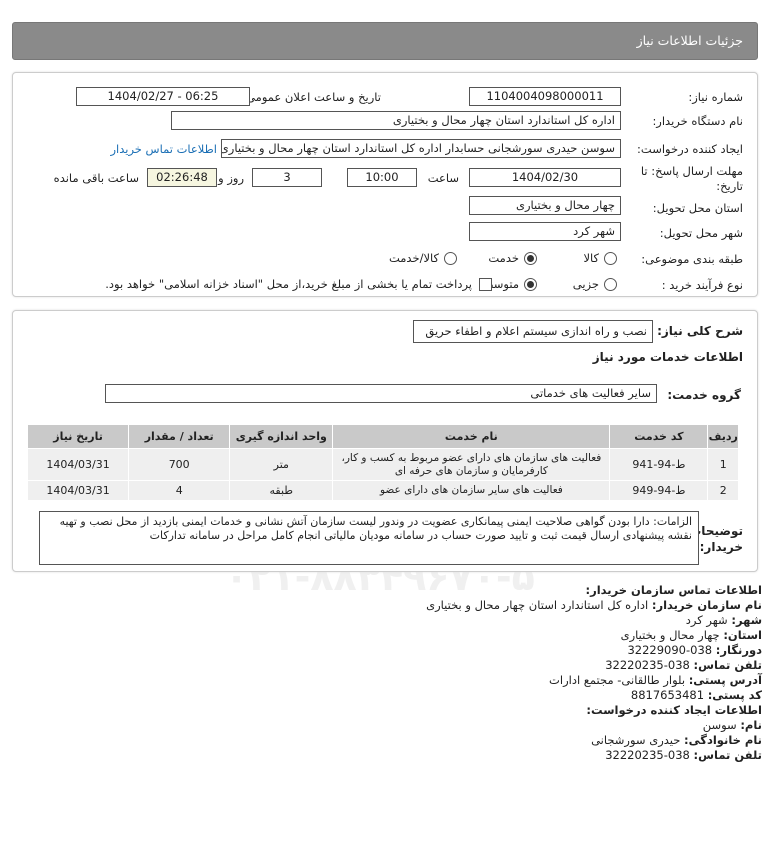 Image resolution: width=770 pixels, height=845 pixels. I want to click on contact-fax: 038-32229090, so click(670, 650).